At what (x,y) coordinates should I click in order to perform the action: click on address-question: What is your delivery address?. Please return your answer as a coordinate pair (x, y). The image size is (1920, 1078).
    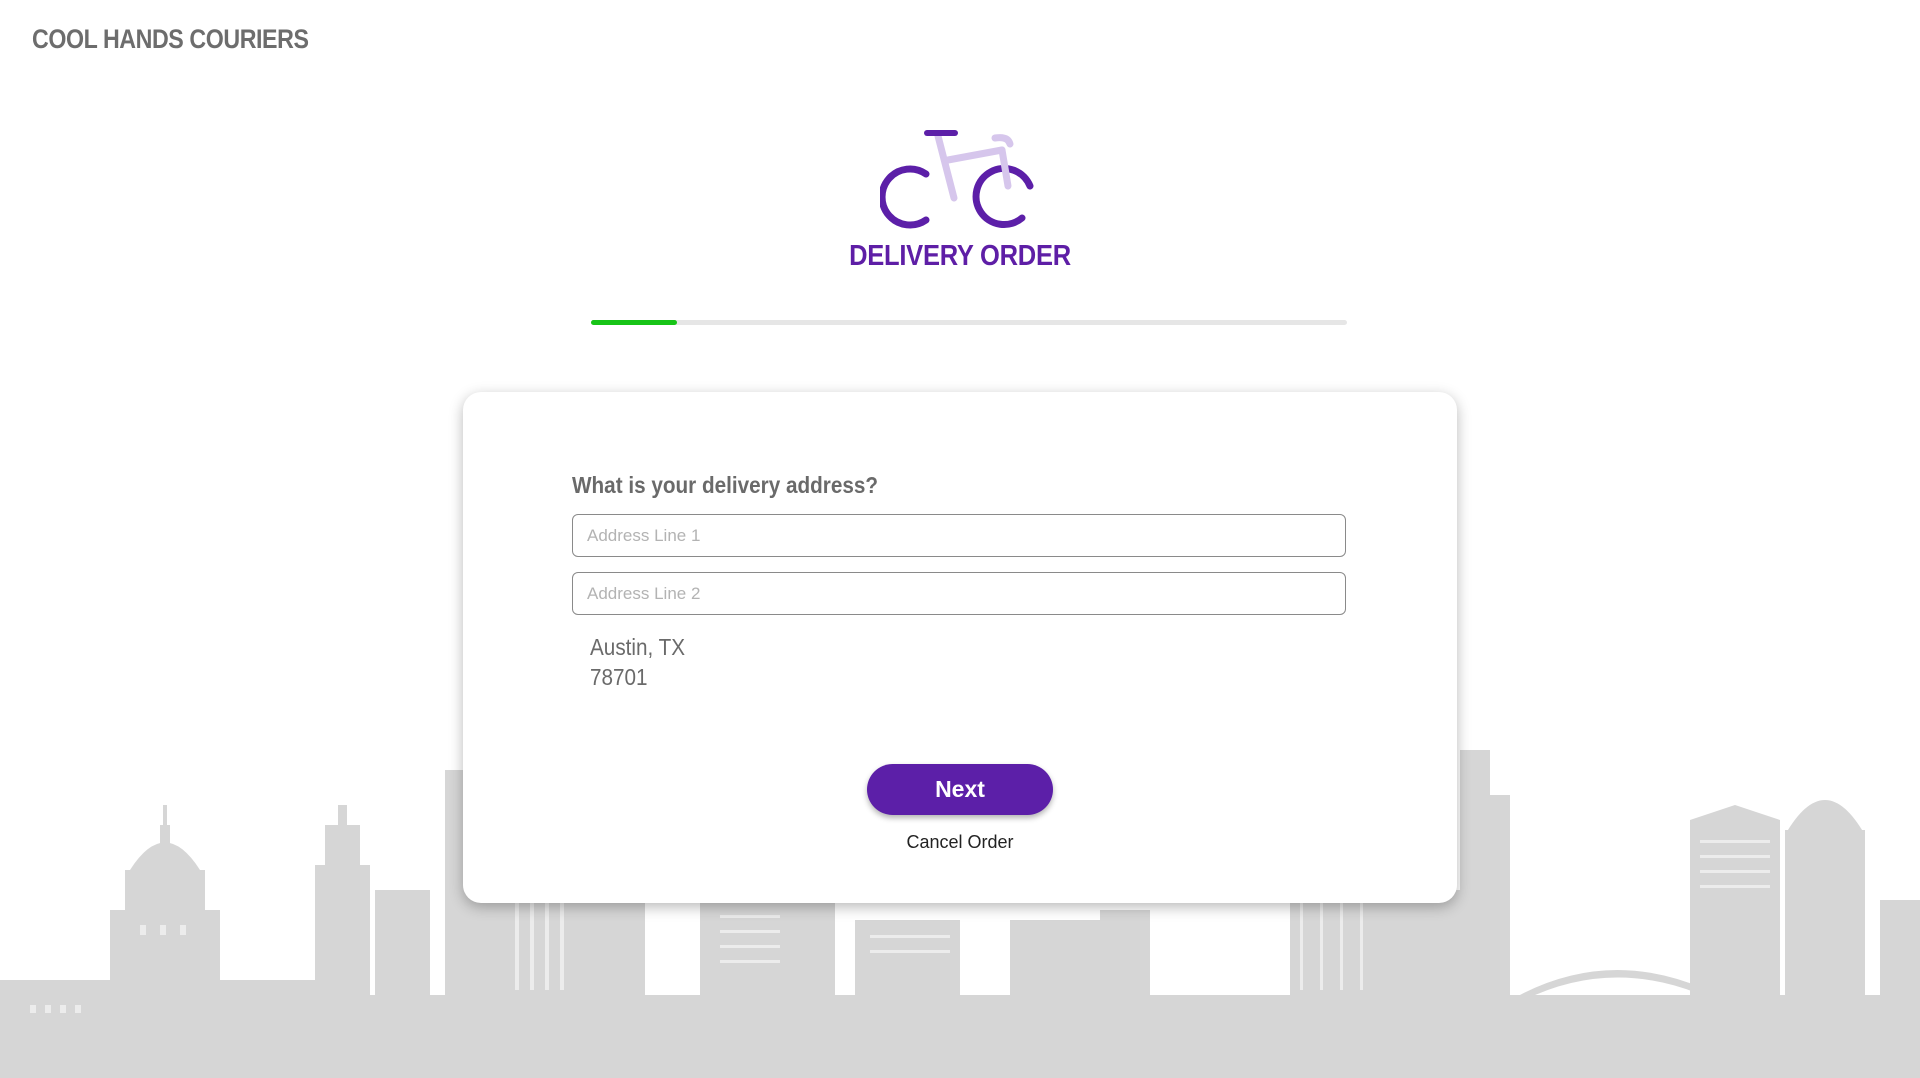
    Looking at the image, I should click on (725, 485).